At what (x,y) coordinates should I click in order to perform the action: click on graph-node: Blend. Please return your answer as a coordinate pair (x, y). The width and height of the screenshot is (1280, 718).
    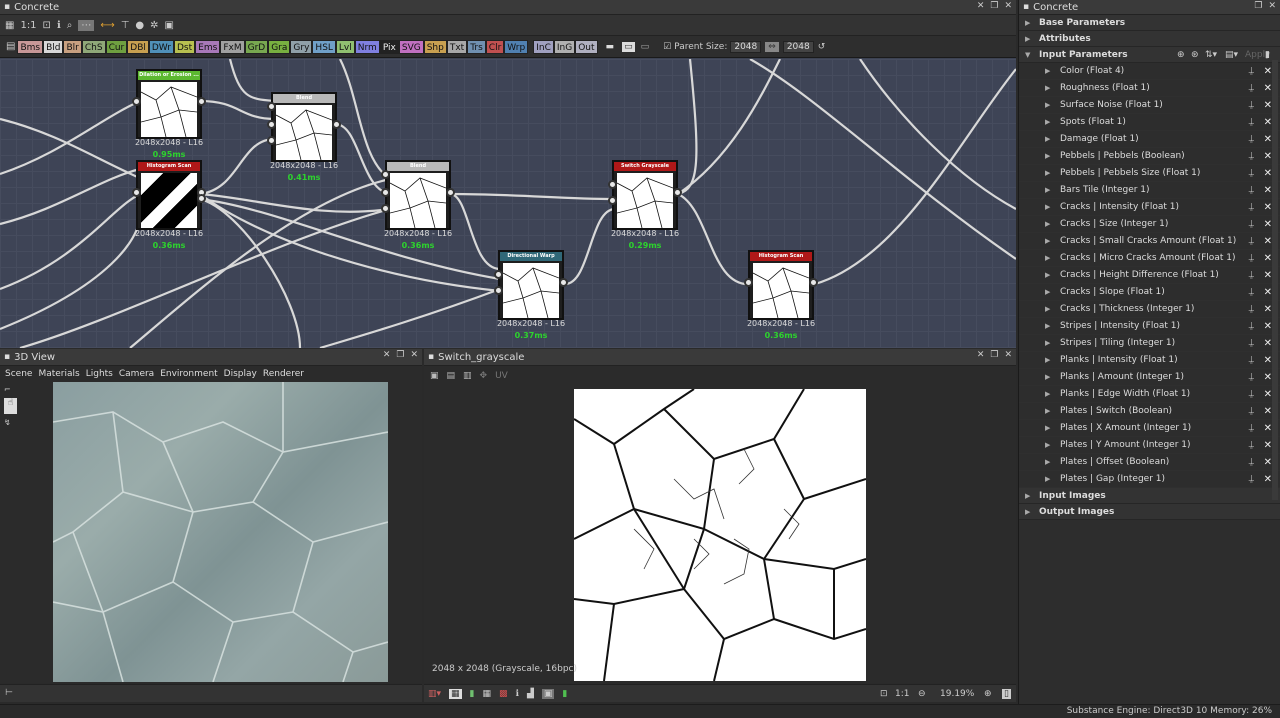
    Looking at the image, I should click on (304, 127).